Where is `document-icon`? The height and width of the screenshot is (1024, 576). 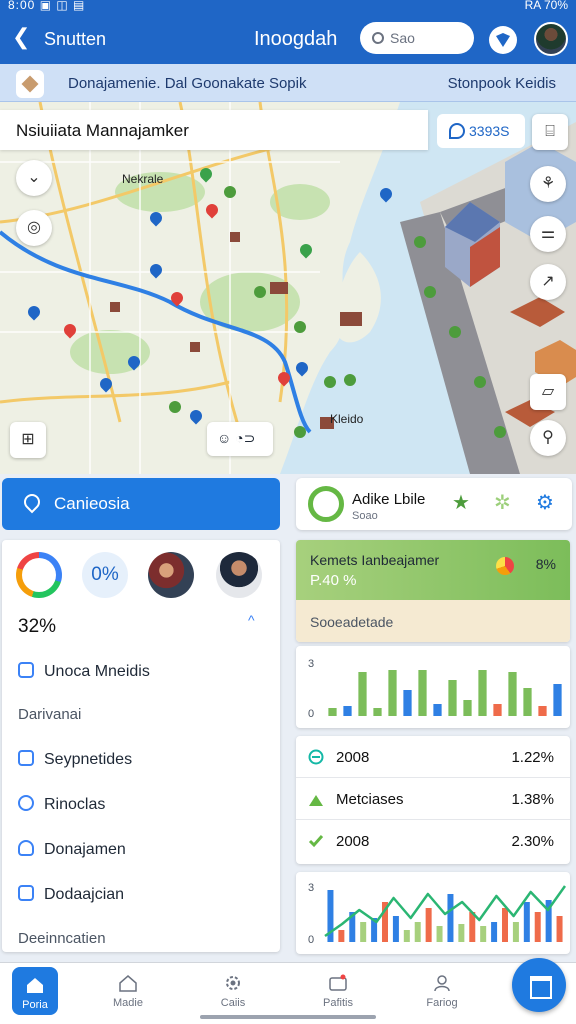 document-icon is located at coordinates (26, 758).